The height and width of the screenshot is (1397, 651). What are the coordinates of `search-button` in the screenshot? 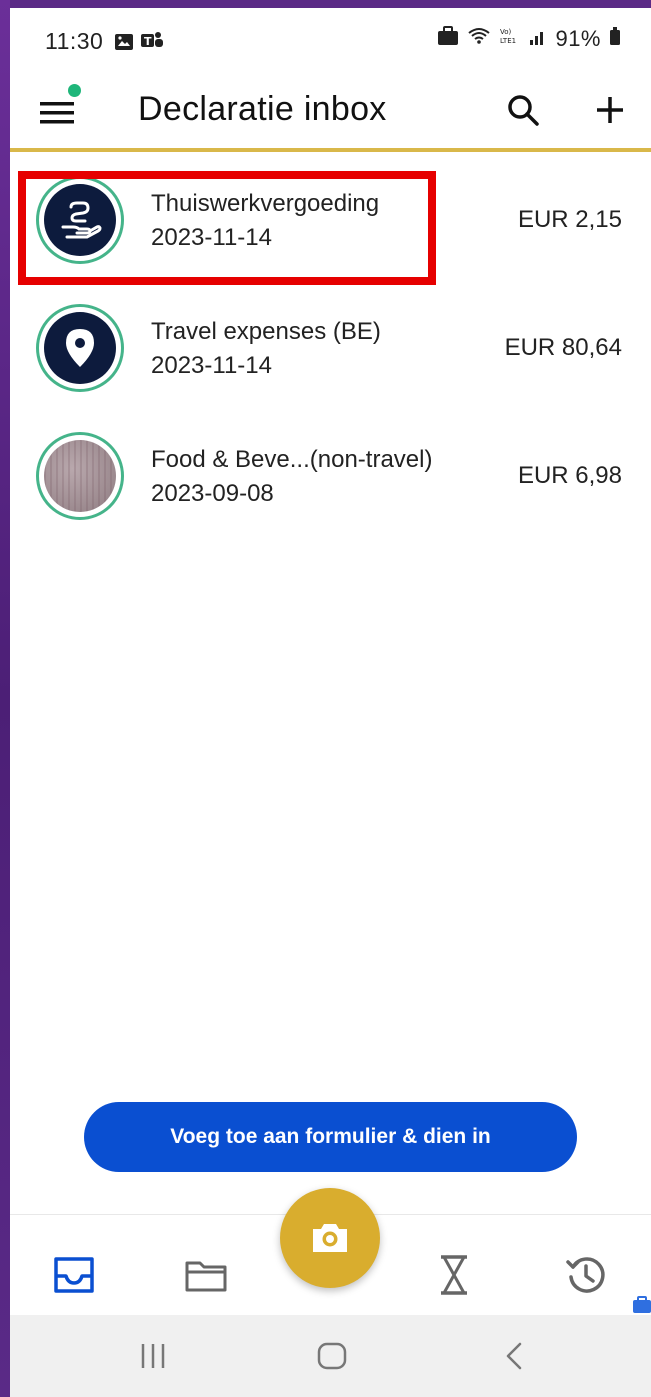 It's located at (524, 112).